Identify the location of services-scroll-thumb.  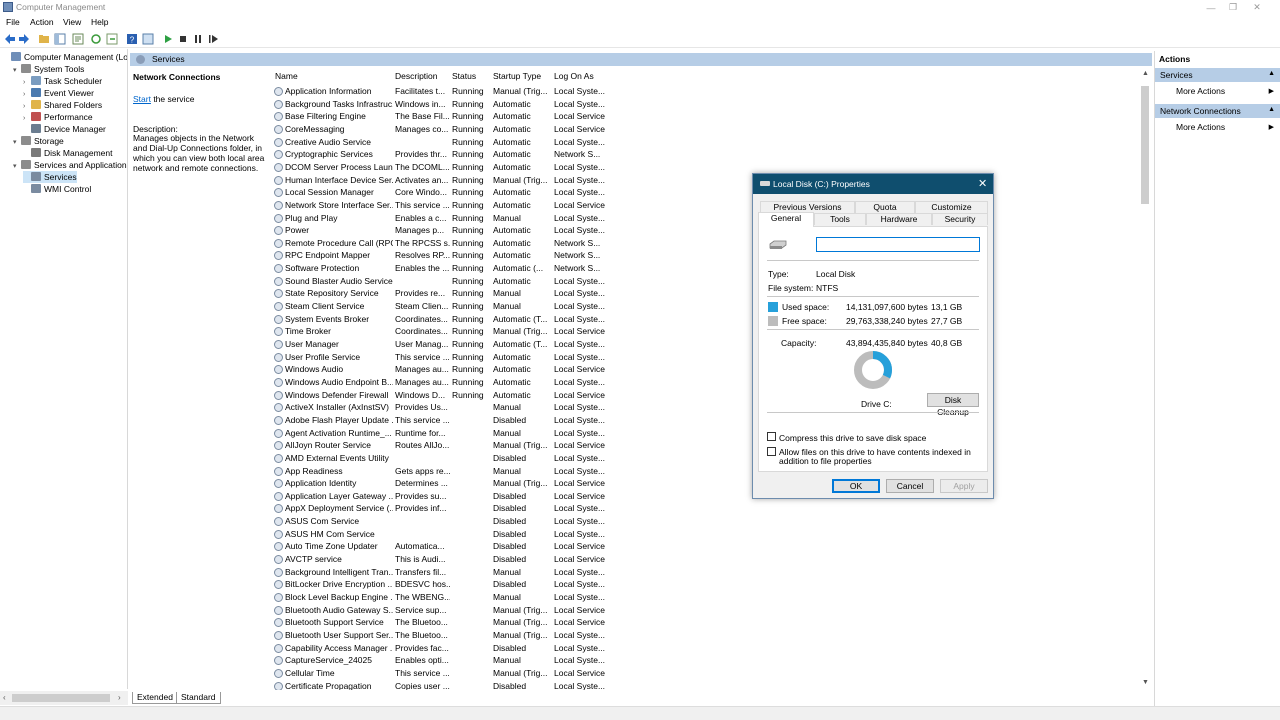
(1145, 145).